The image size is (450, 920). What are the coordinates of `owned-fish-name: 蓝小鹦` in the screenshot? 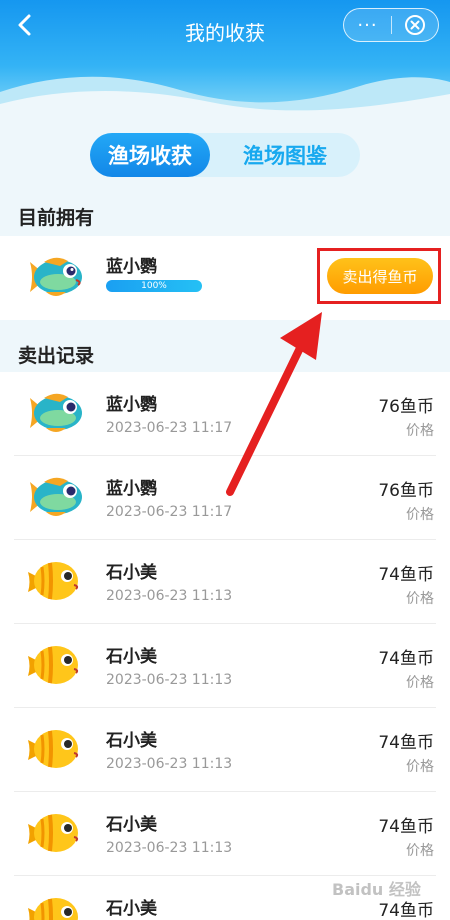 It's located at (131, 267).